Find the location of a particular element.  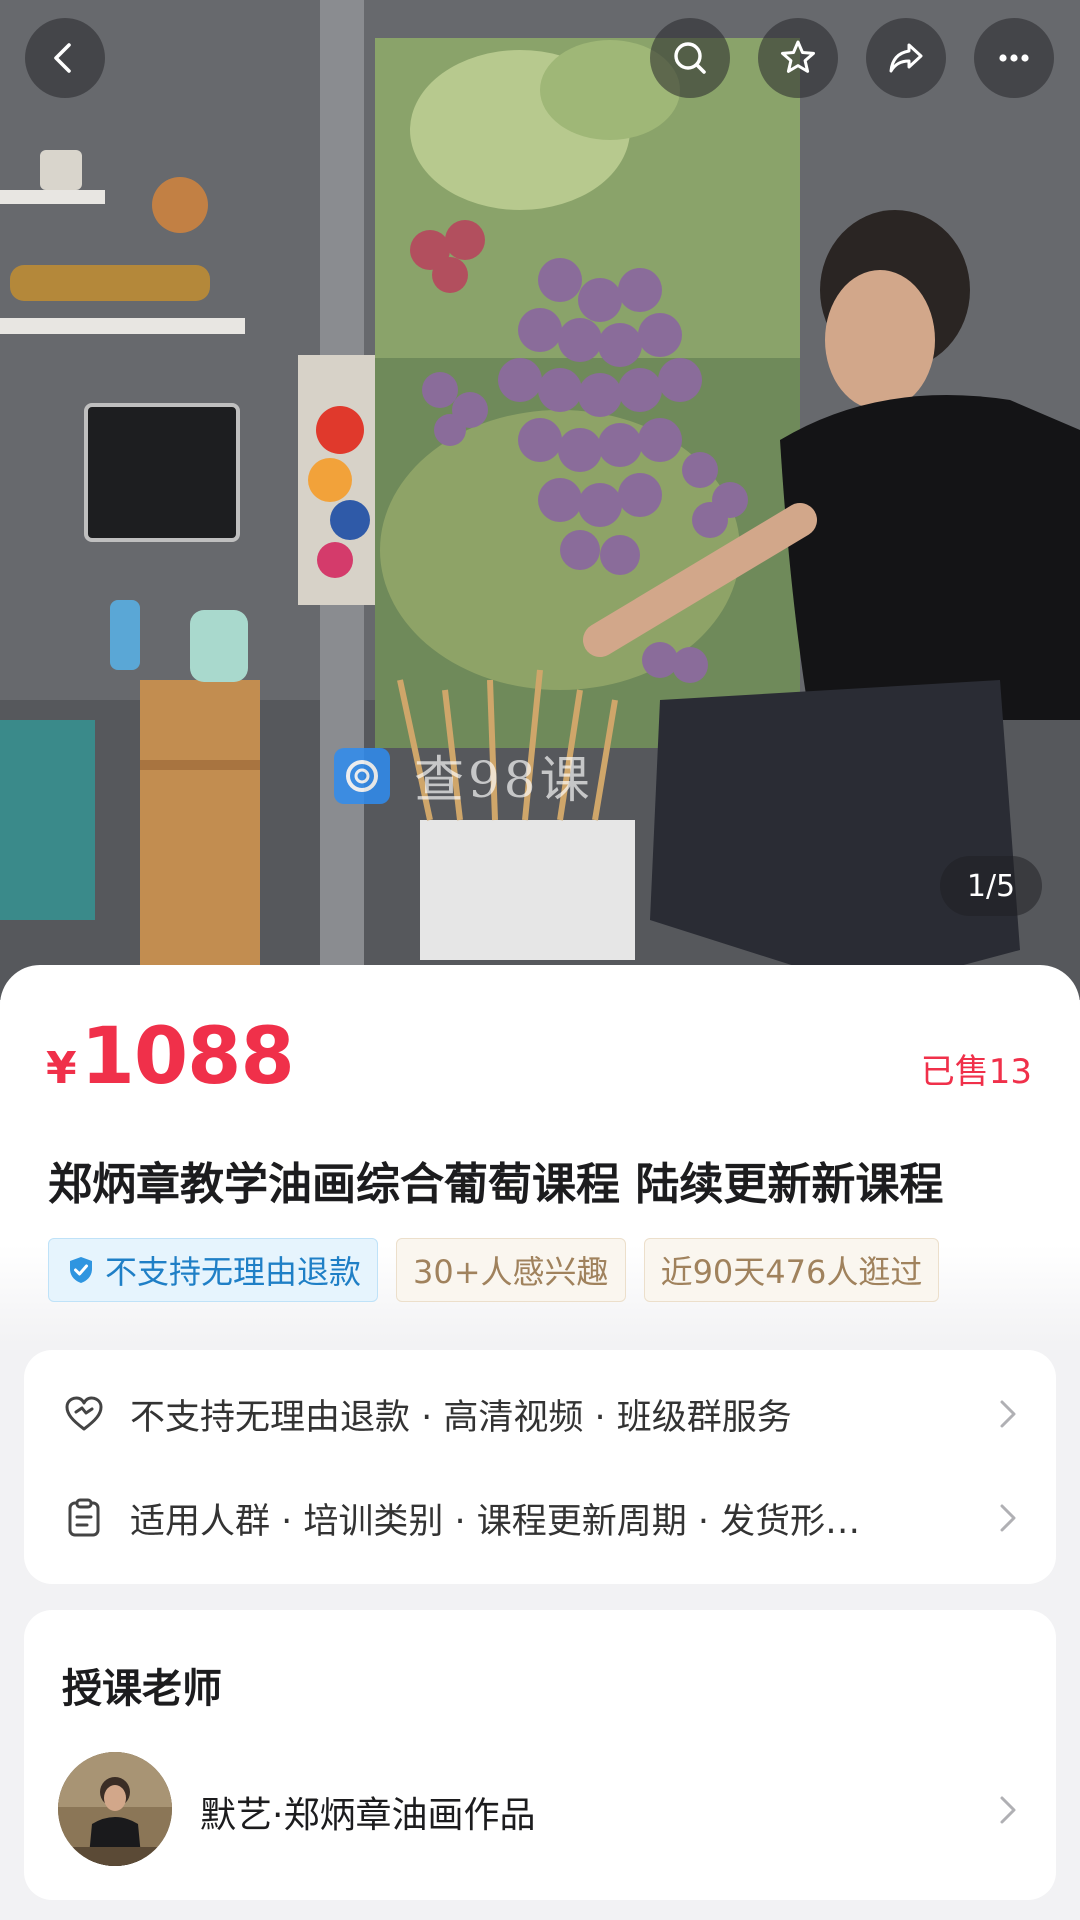

teacher-heading: 授课老师 is located at coordinates (142, 1689).